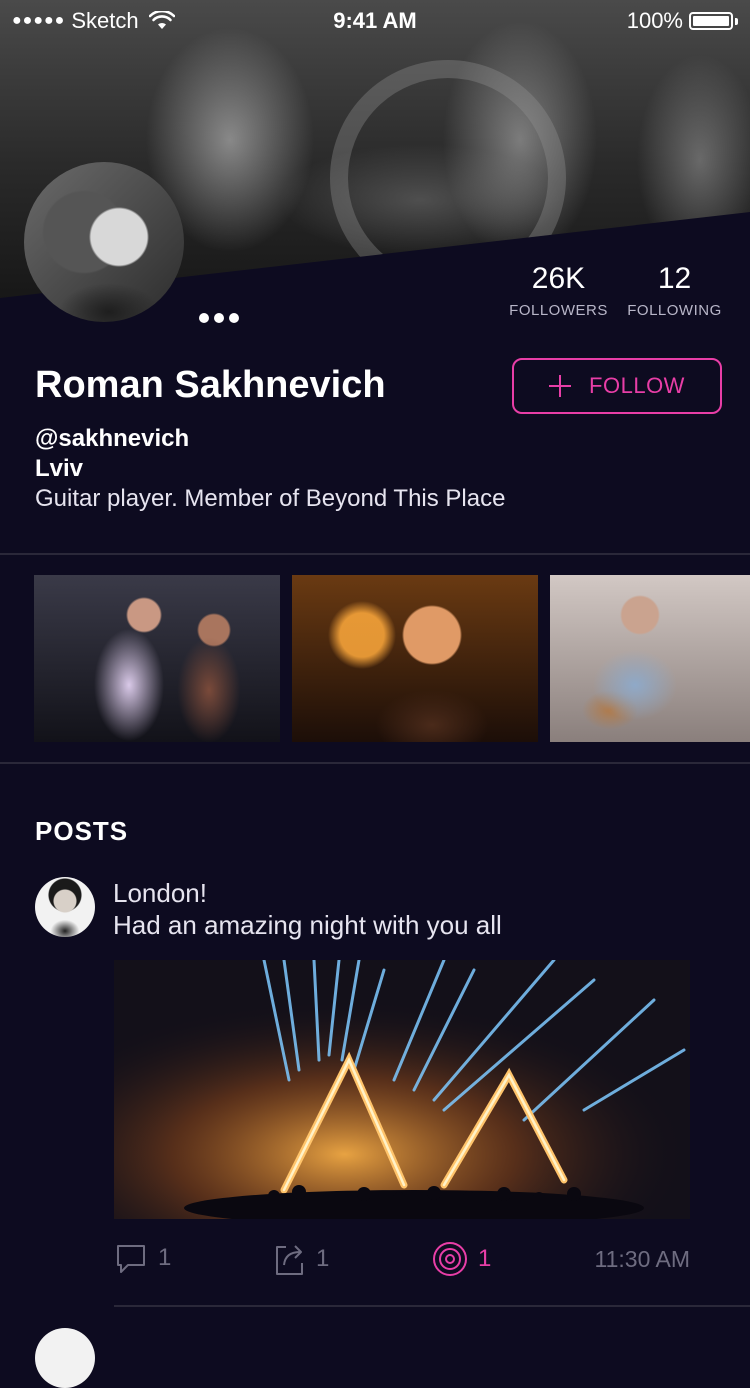  What do you see at coordinates (654, 20) in the screenshot?
I see `battery-percentage: 100%` at bounding box center [654, 20].